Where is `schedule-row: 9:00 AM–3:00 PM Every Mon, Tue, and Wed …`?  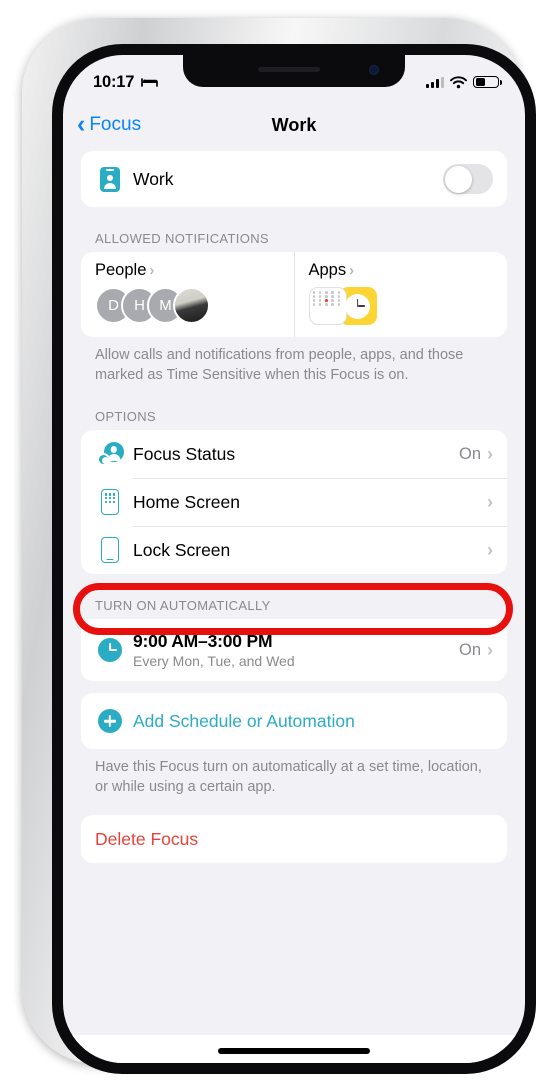 schedule-row: 9:00 AM–3:00 PM Every Mon, Tue, and Wed … is located at coordinates (294, 650).